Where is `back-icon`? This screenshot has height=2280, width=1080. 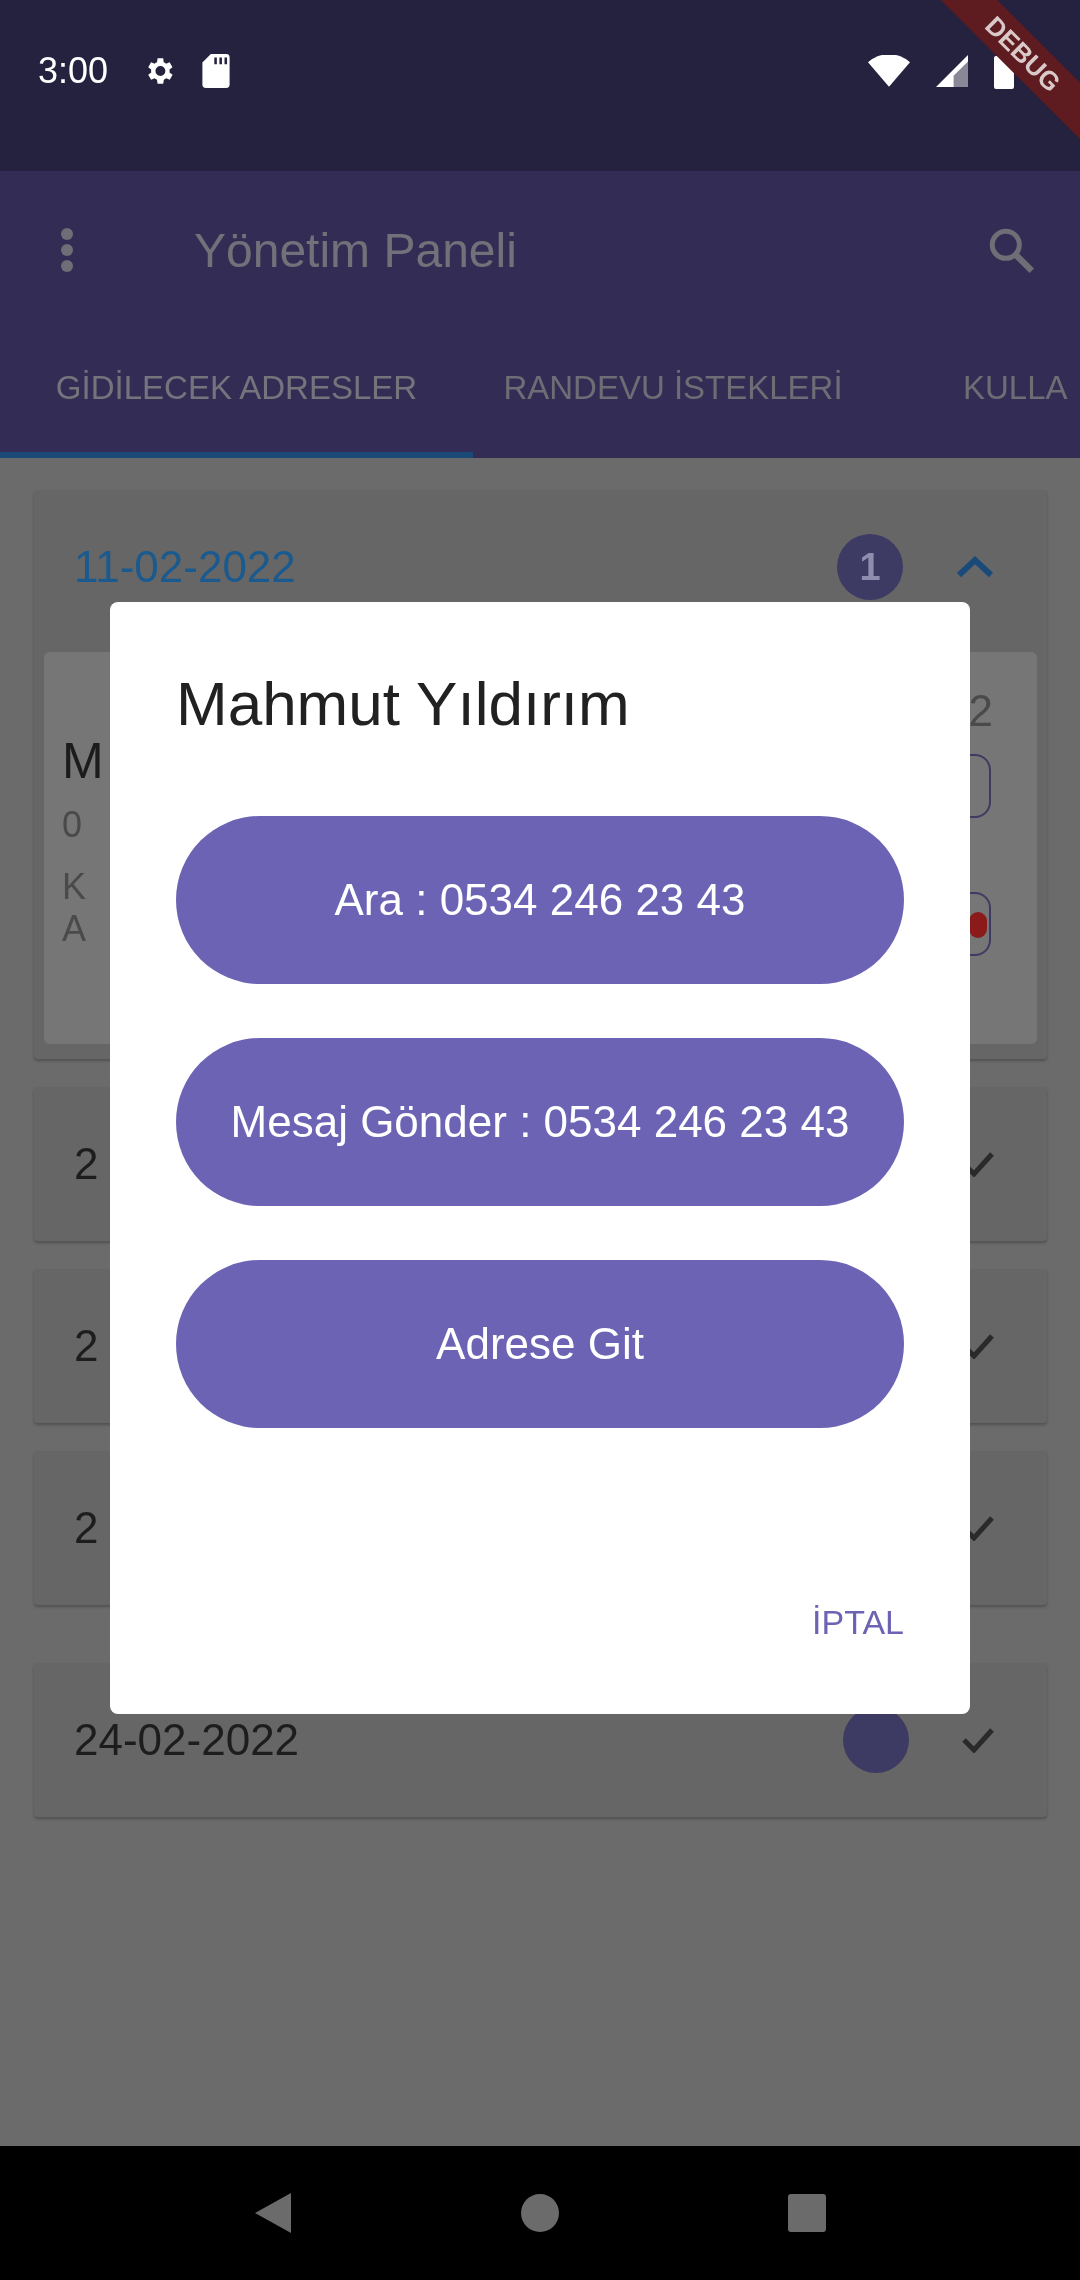
back-icon is located at coordinates (273, 2213).